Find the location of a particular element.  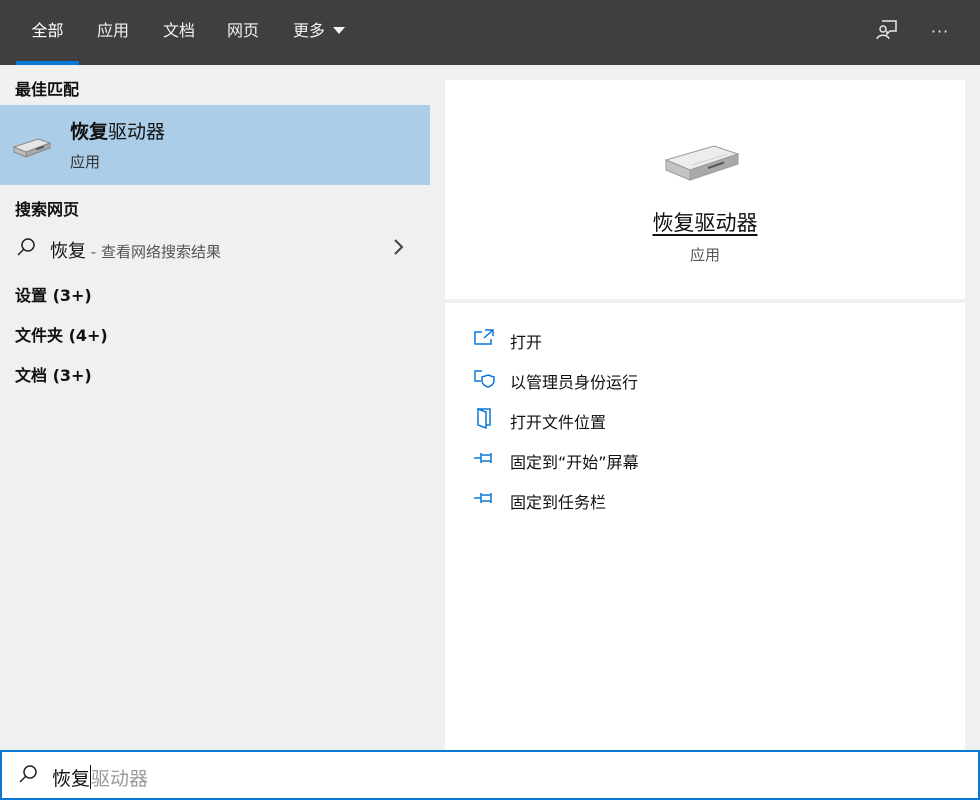

best-match-name: 恢复驱动器 is located at coordinates (117, 130).